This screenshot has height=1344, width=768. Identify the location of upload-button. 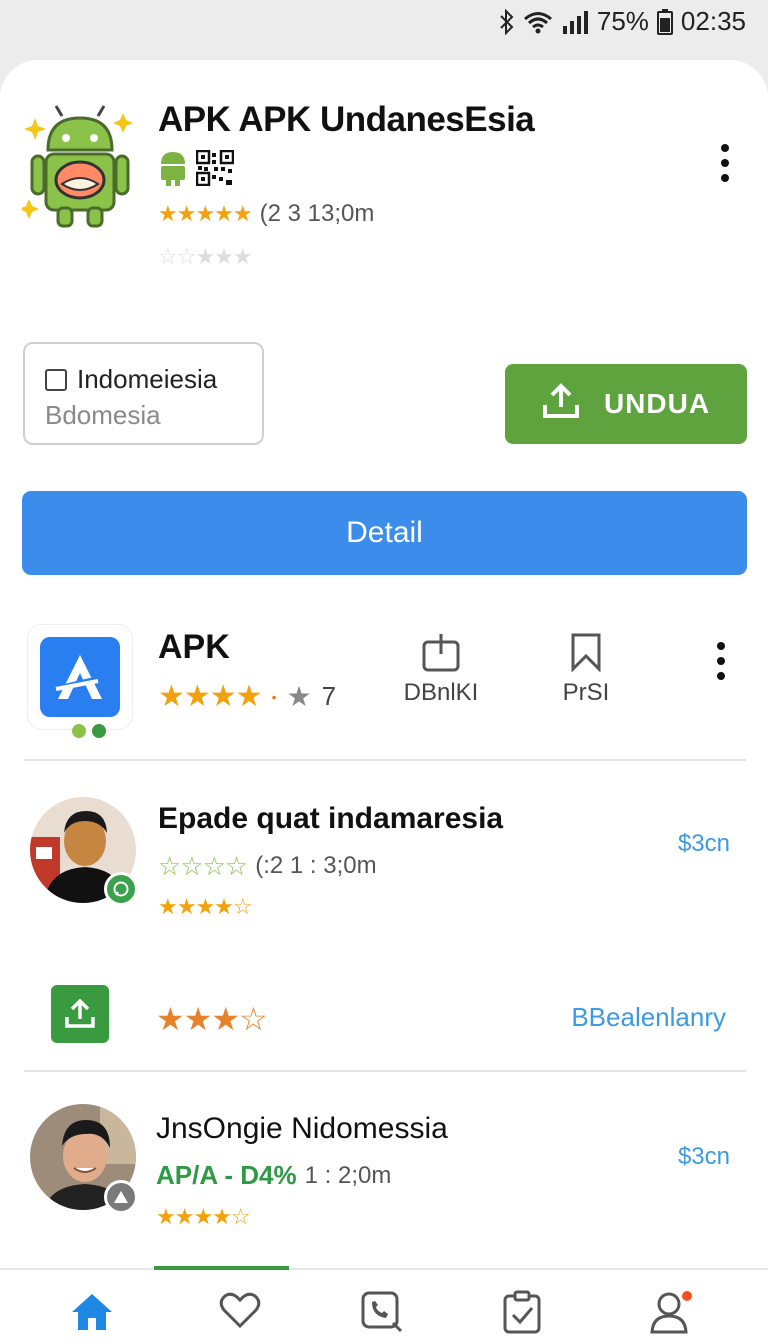
(80, 1014).